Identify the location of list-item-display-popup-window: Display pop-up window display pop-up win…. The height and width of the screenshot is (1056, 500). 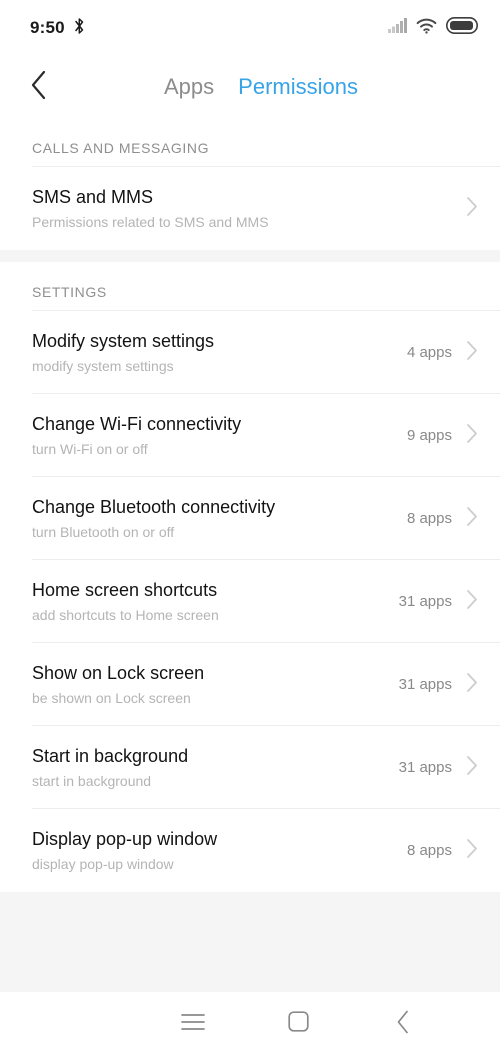
(250, 850).